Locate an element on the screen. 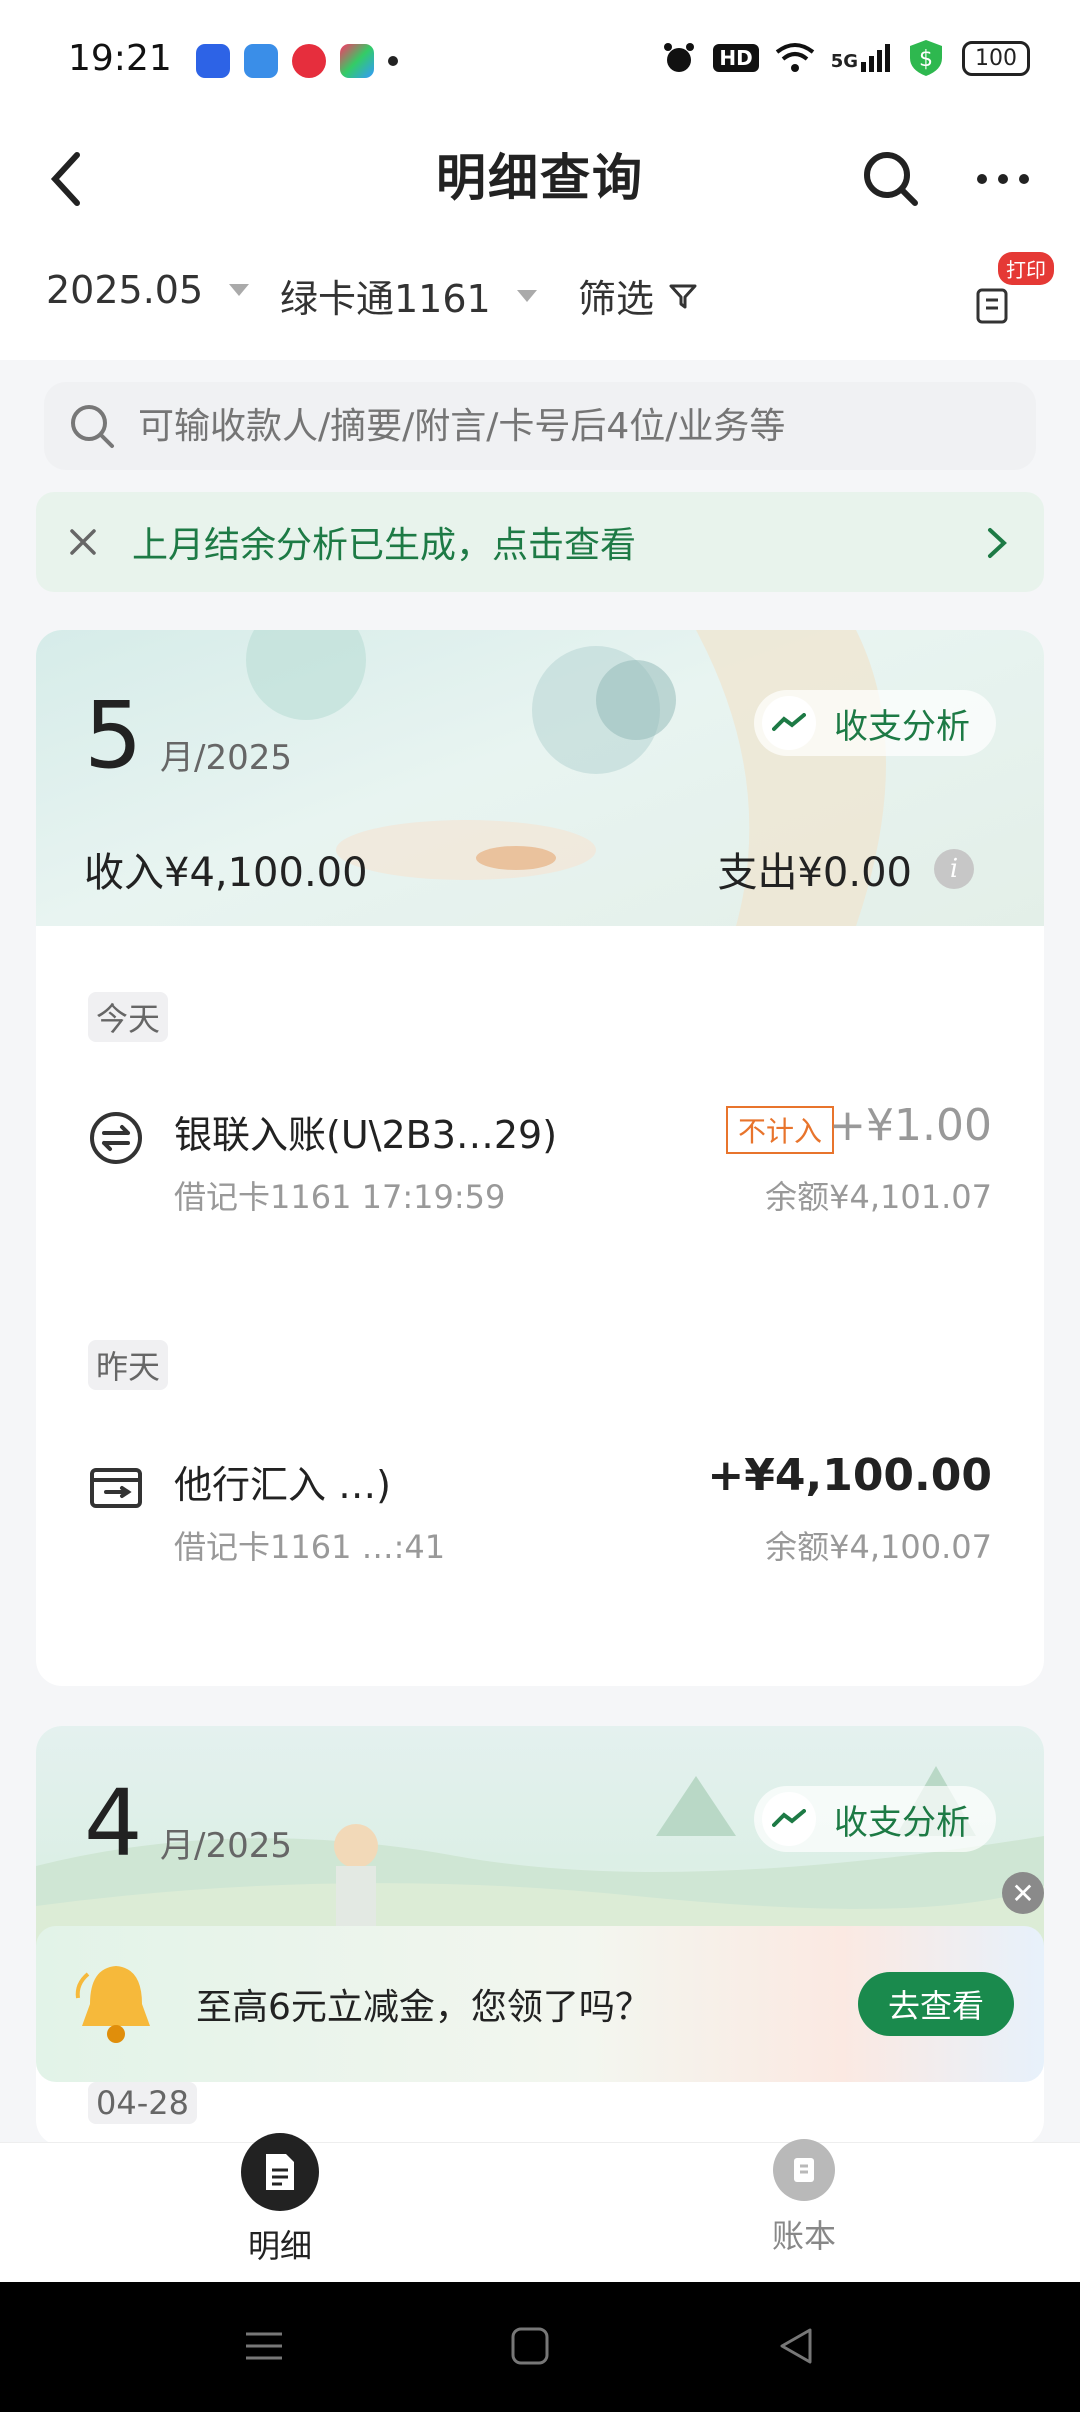  promo-view-button: 去查看 is located at coordinates (935, 2004).